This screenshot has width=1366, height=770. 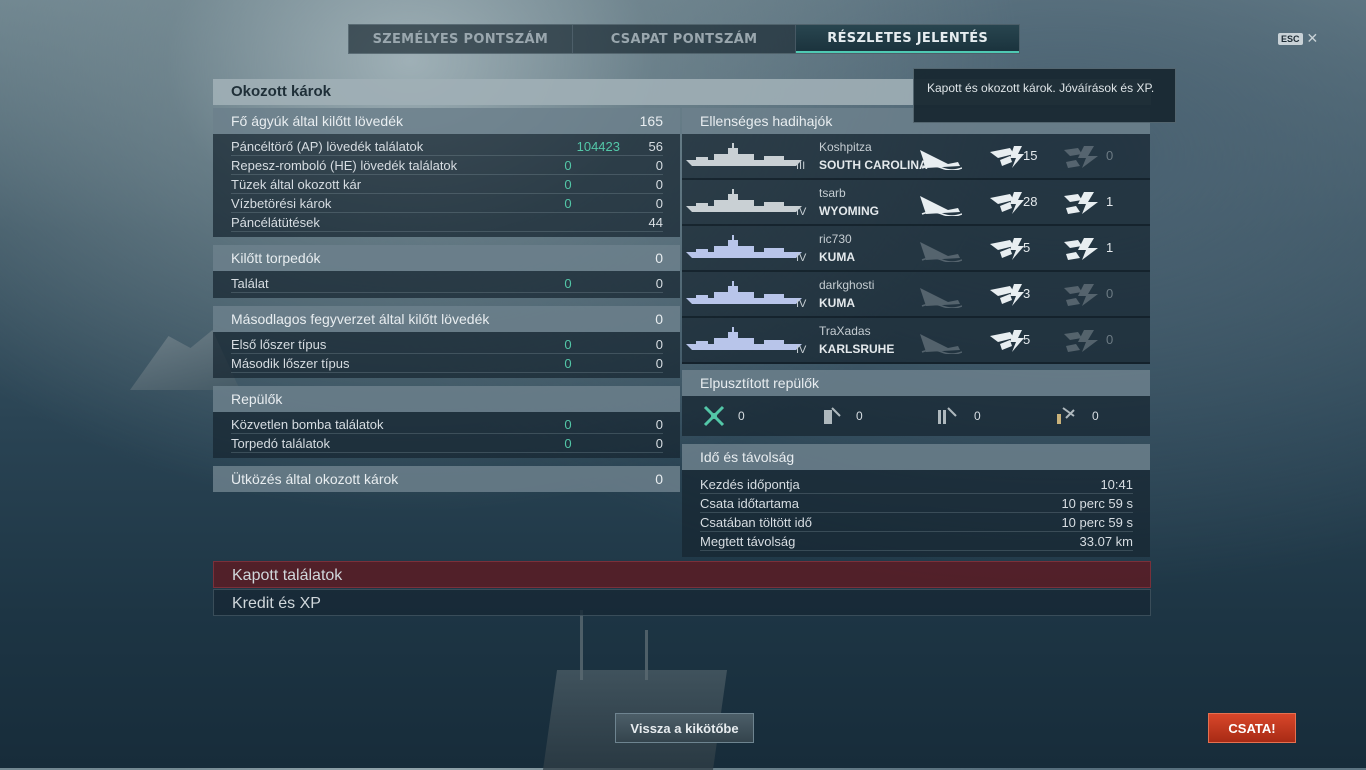 What do you see at coordinates (916, 341) in the screenshot?
I see `enemy-ship-row: IV TraXadas KARLSRUHE 5 0` at bounding box center [916, 341].